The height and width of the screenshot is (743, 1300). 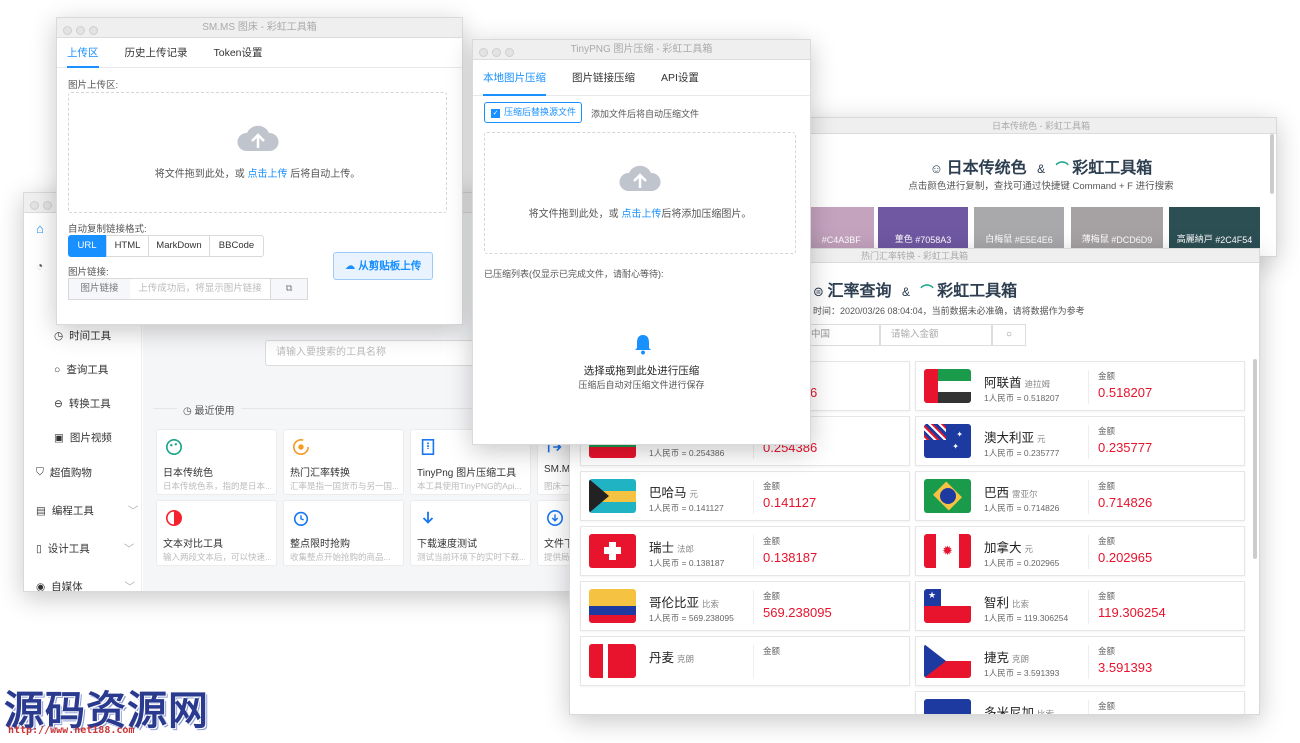 I want to click on sidebar-item-design: ▯ 设计工具 ﹀, so click(x=85, y=548).